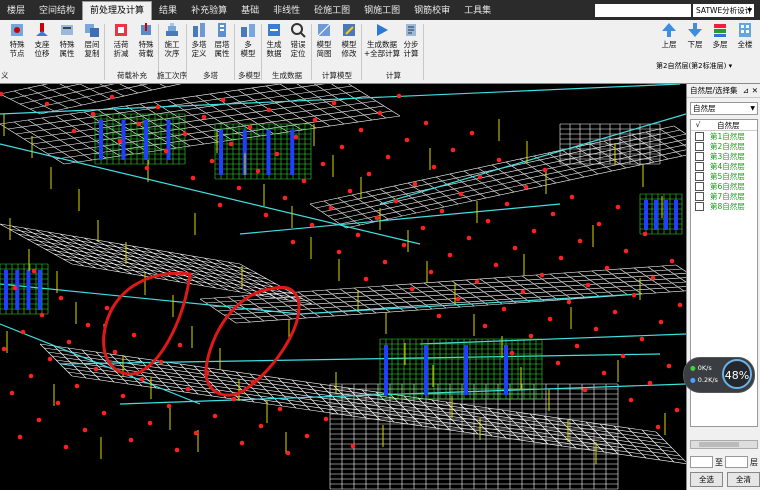 The width and height of the screenshot is (760, 490). What do you see at coordinates (724, 108) in the screenshot?
I see `floor-type-select: 自然层` at bounding box center [724, 108].